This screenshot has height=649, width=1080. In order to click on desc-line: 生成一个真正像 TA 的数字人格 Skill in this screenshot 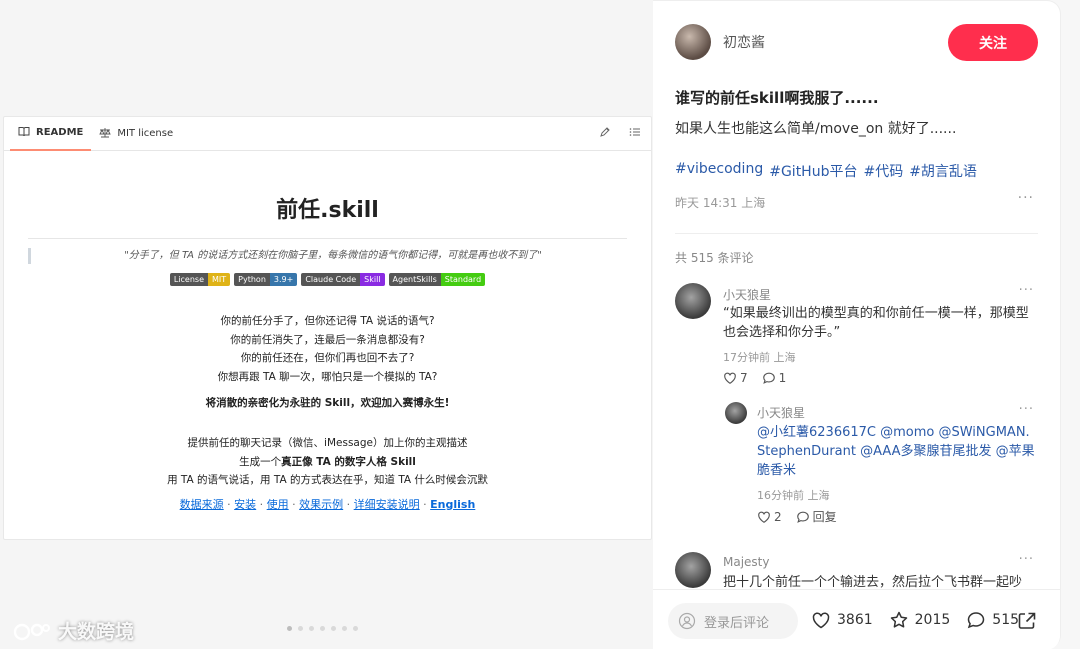, I will do `click(327, 462)`.